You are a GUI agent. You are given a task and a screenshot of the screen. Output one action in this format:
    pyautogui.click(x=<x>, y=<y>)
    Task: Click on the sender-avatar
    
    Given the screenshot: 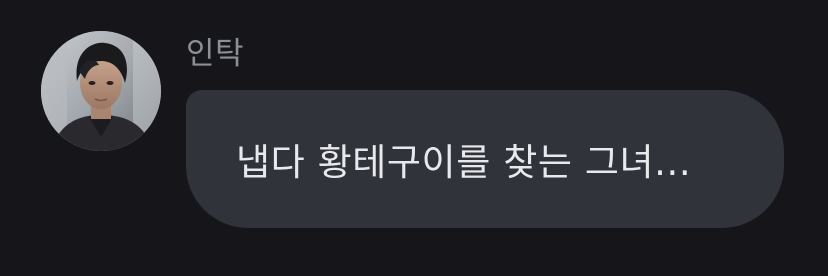 What is the action you would take?
    pyautogui.click(x=101, y=91)
    